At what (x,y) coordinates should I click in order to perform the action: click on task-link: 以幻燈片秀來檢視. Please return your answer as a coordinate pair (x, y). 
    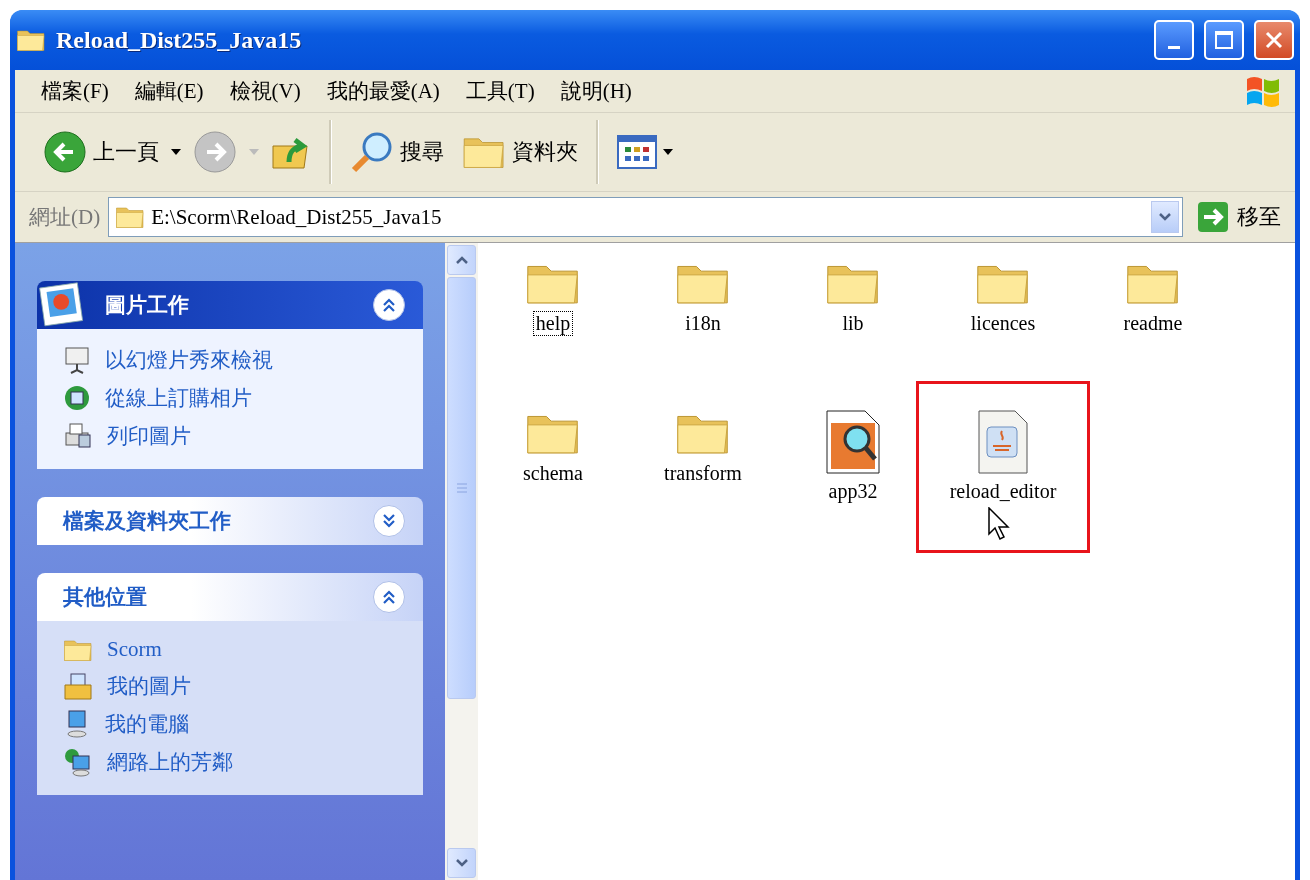
    Looking at the image, I should click on (233, 360).